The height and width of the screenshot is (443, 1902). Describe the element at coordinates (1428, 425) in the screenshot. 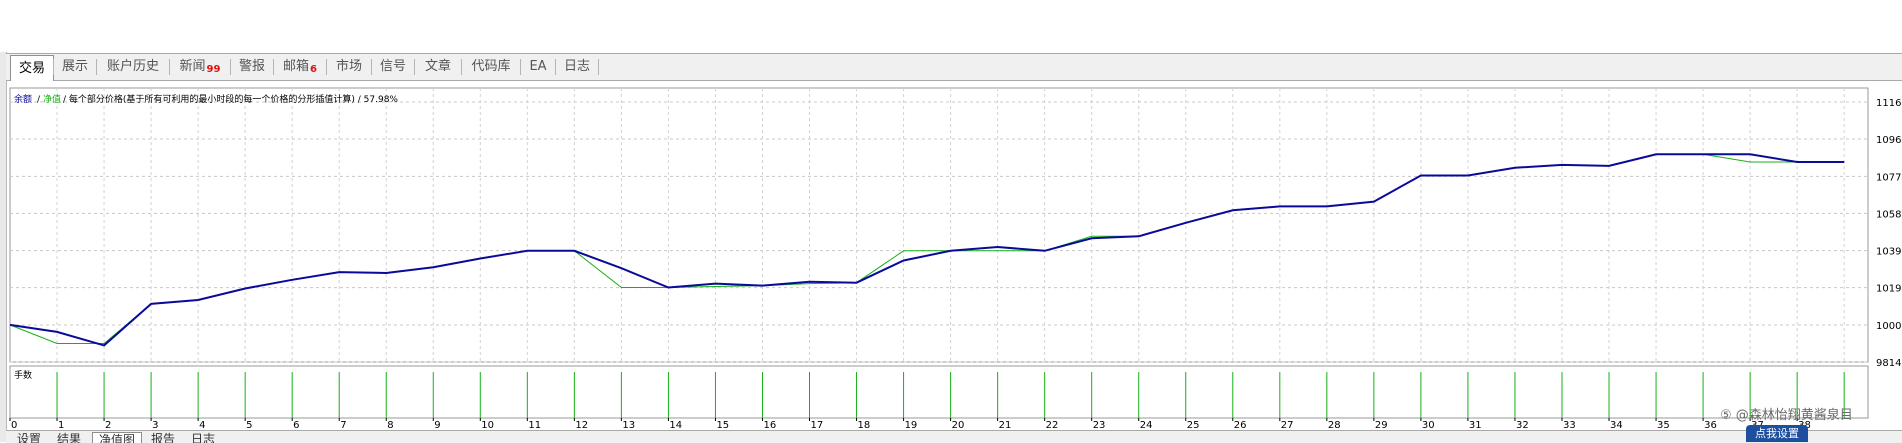

I see `x-tick-label: 30` at that location.